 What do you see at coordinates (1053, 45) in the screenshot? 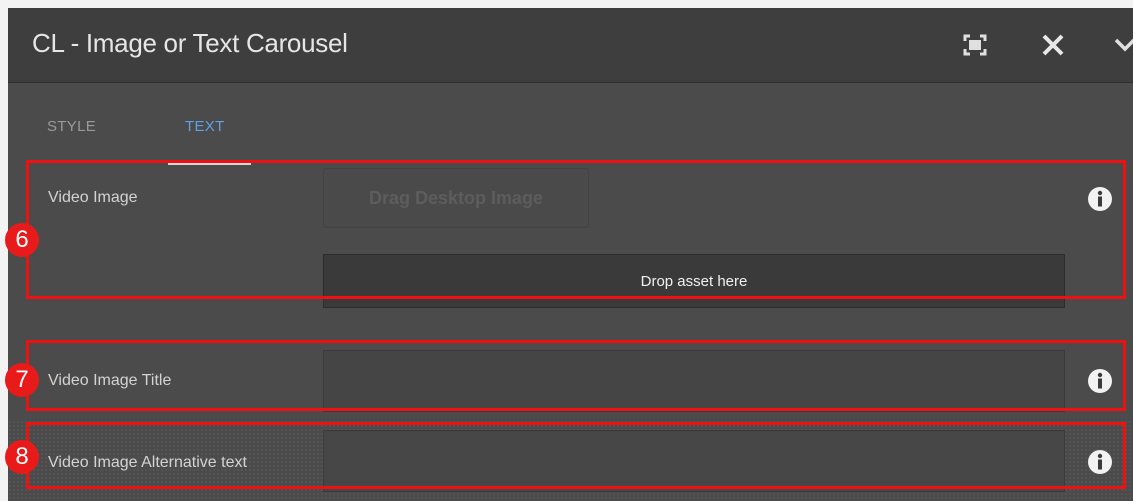
I see `close-icon` at bounding box center [1053, 45].